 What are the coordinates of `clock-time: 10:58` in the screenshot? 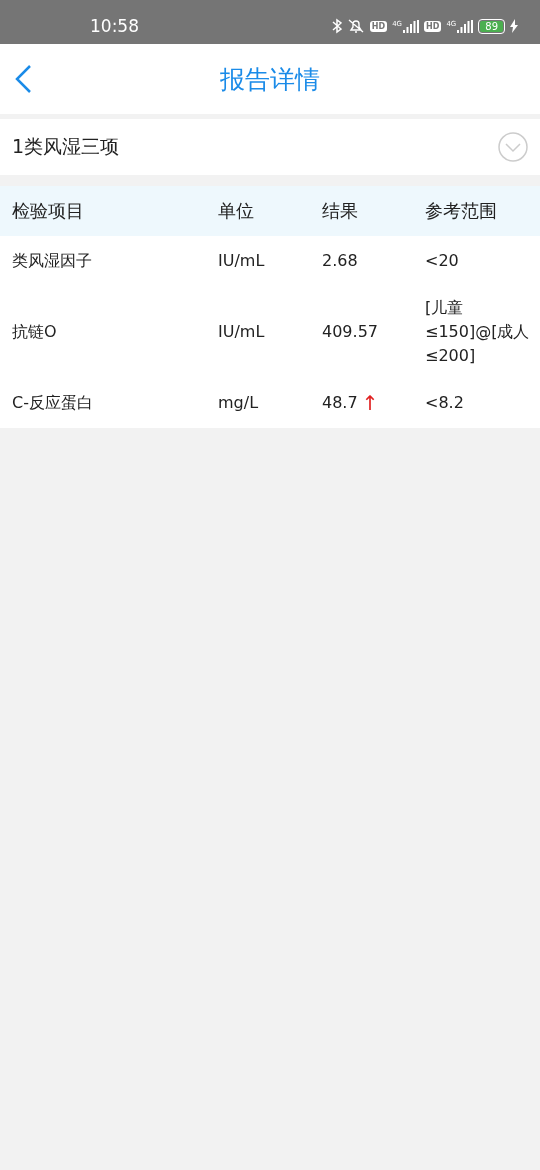 It's located at (114, 25).